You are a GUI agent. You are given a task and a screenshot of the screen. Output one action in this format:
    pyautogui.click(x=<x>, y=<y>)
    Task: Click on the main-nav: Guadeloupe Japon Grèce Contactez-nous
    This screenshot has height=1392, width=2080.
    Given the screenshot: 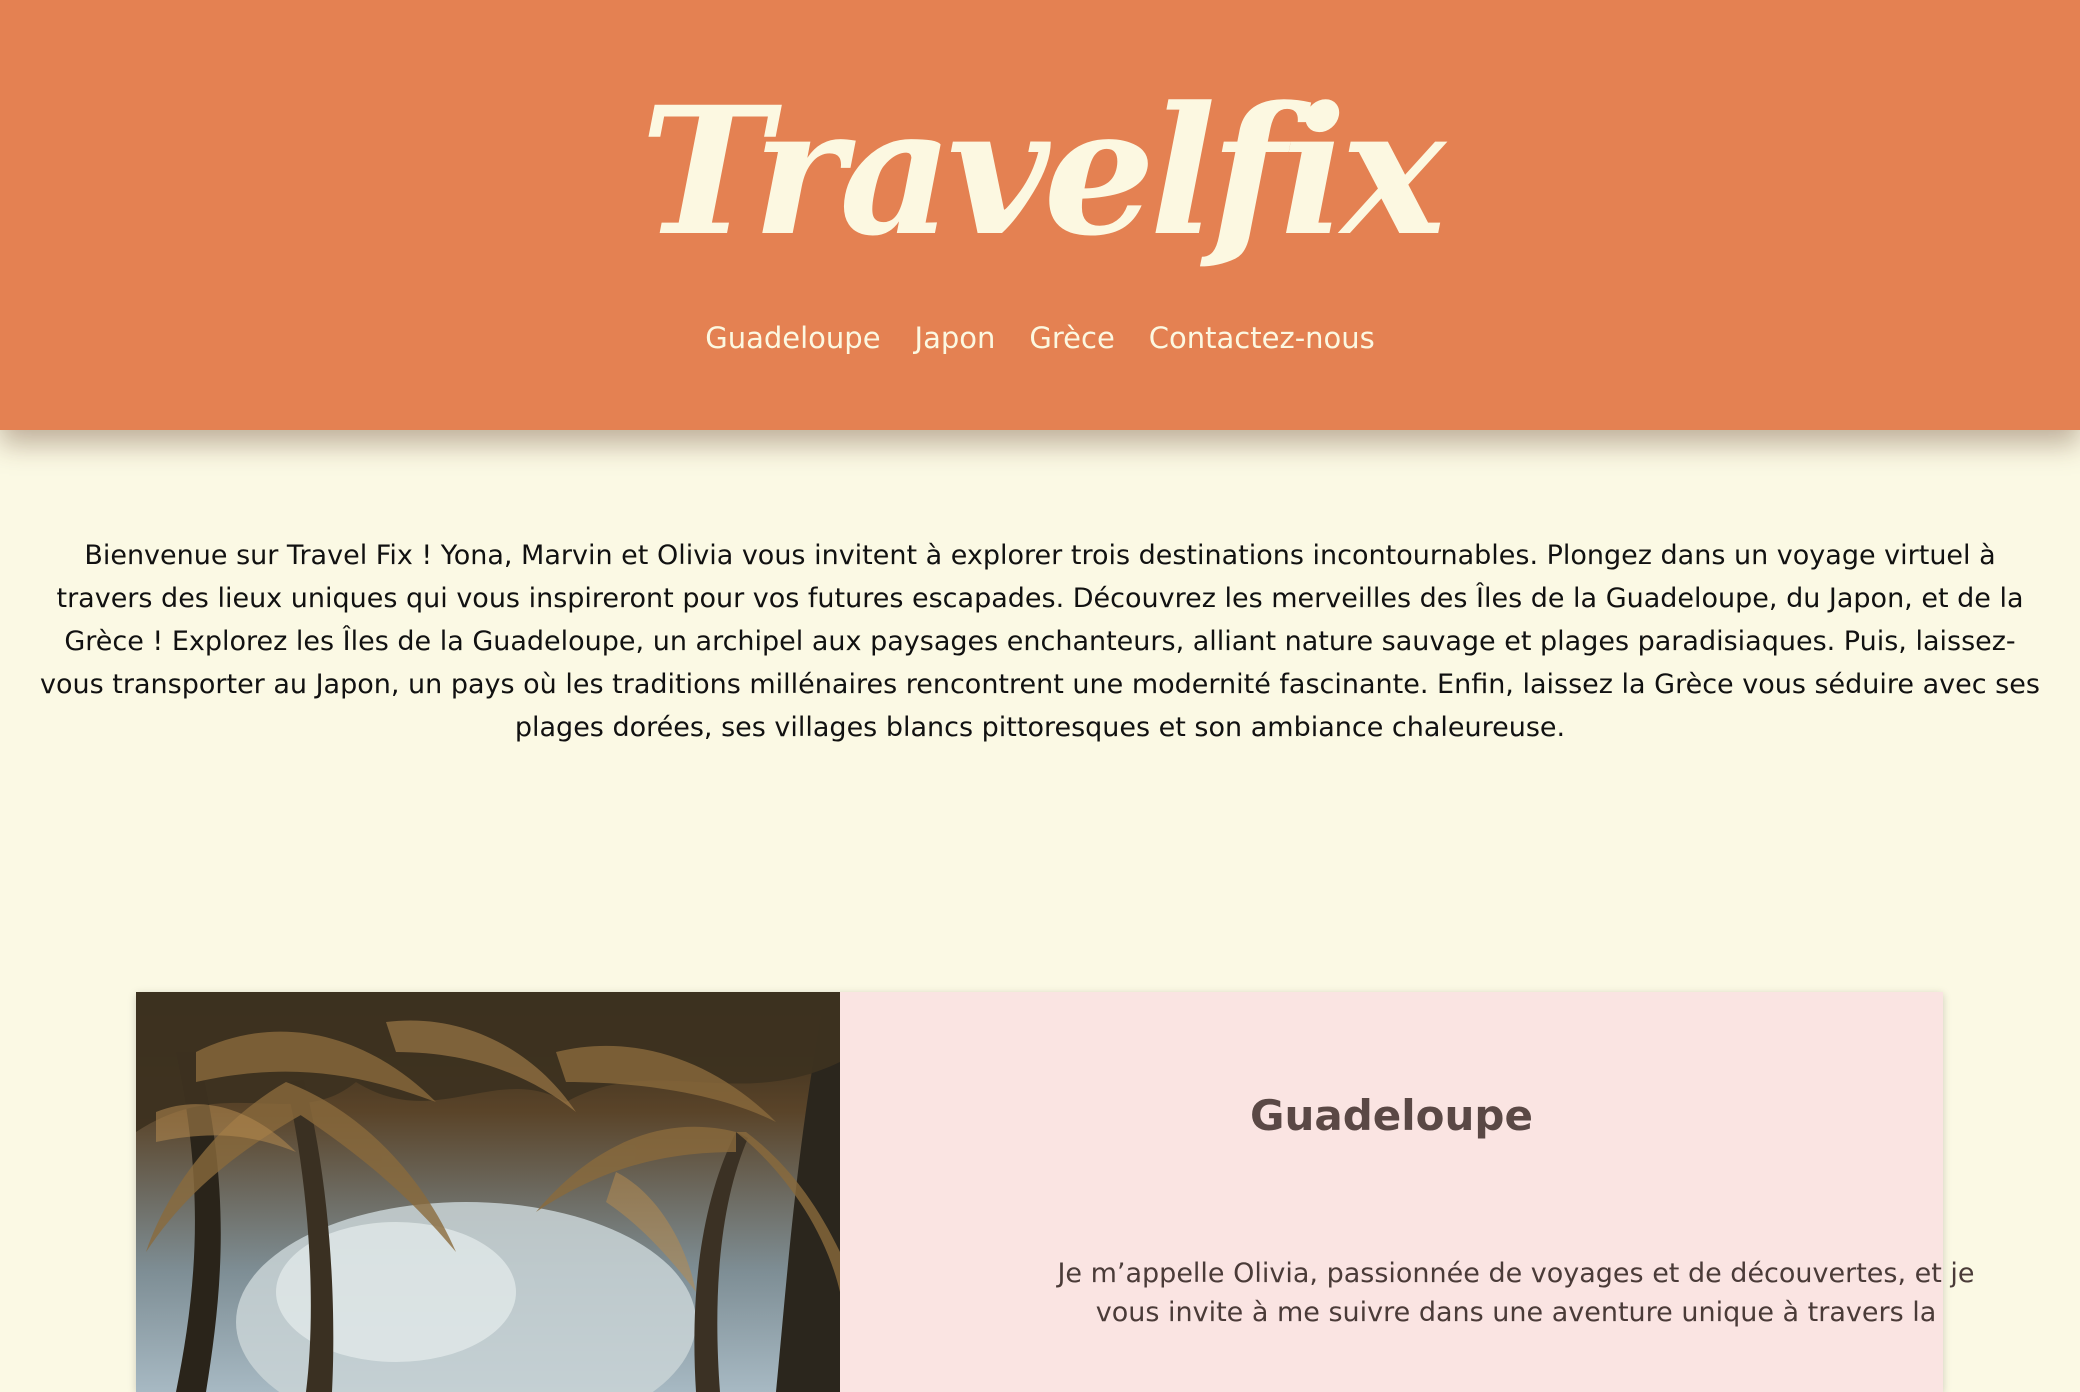 What is the action you would take?
    pyautogui.click(x=1040, y=338)
    